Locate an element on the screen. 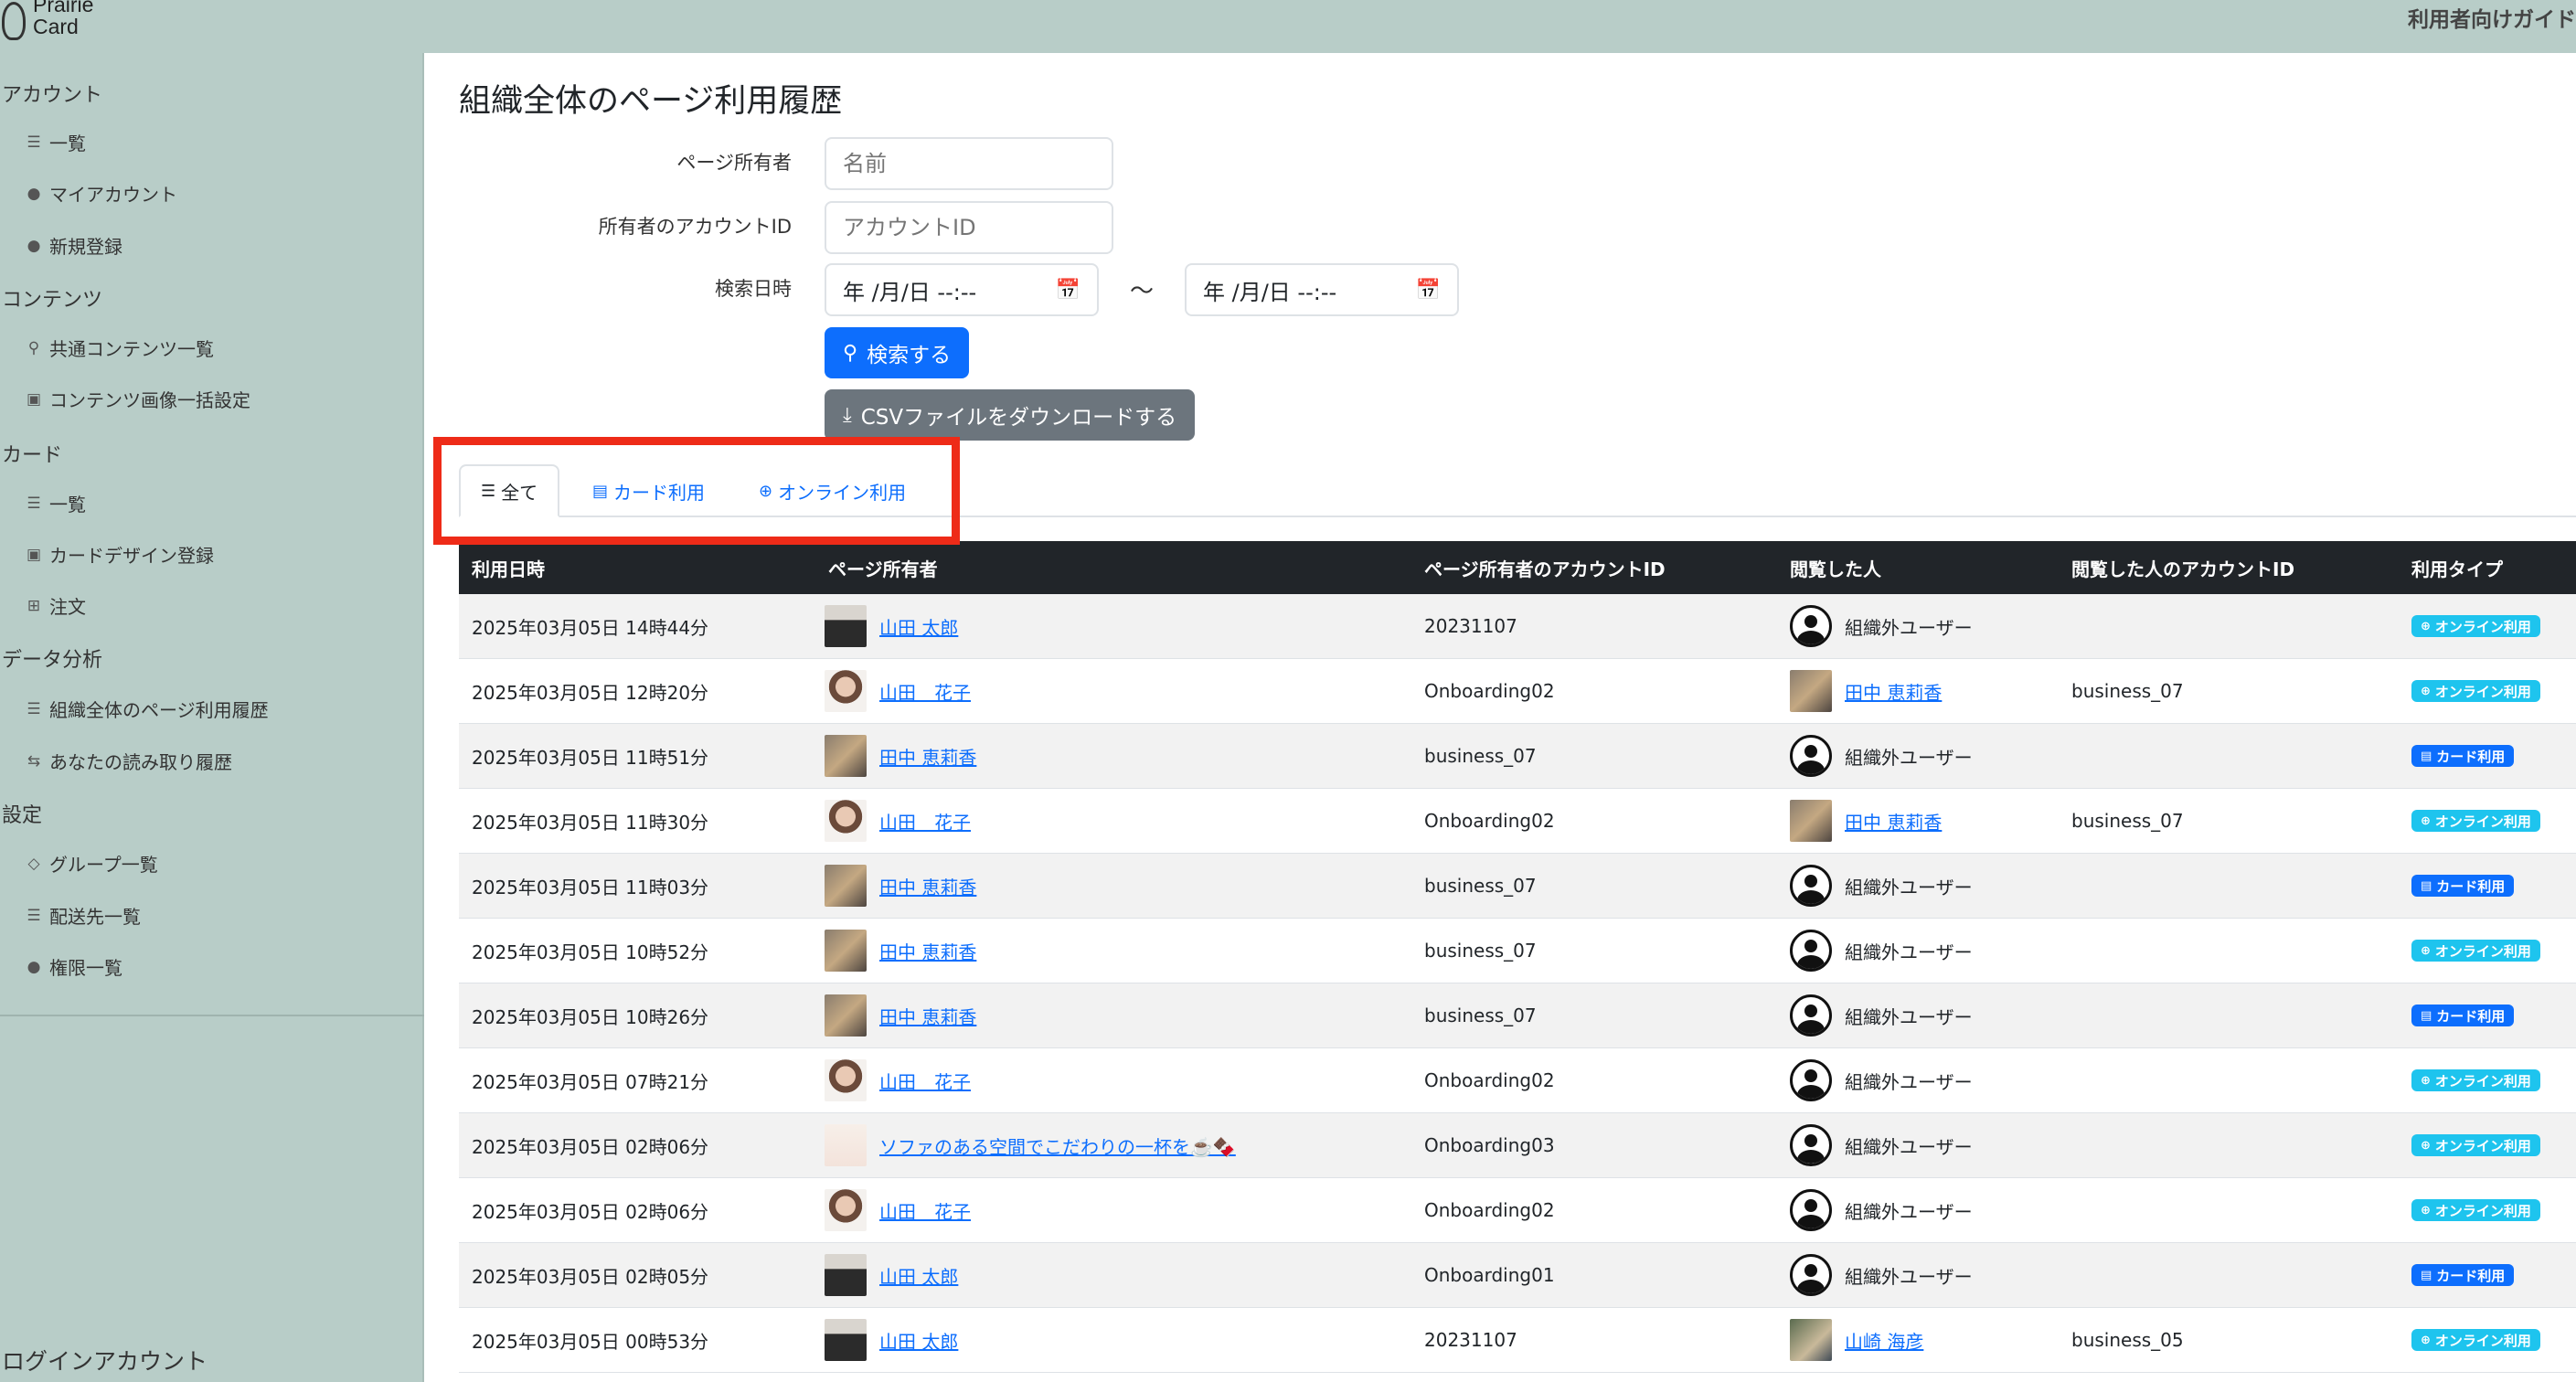 Image resolution: width=2576 pixels, height=1382 pixels. viewer-link: 山崎 海彦 is located at coordinates (1884, 1340).